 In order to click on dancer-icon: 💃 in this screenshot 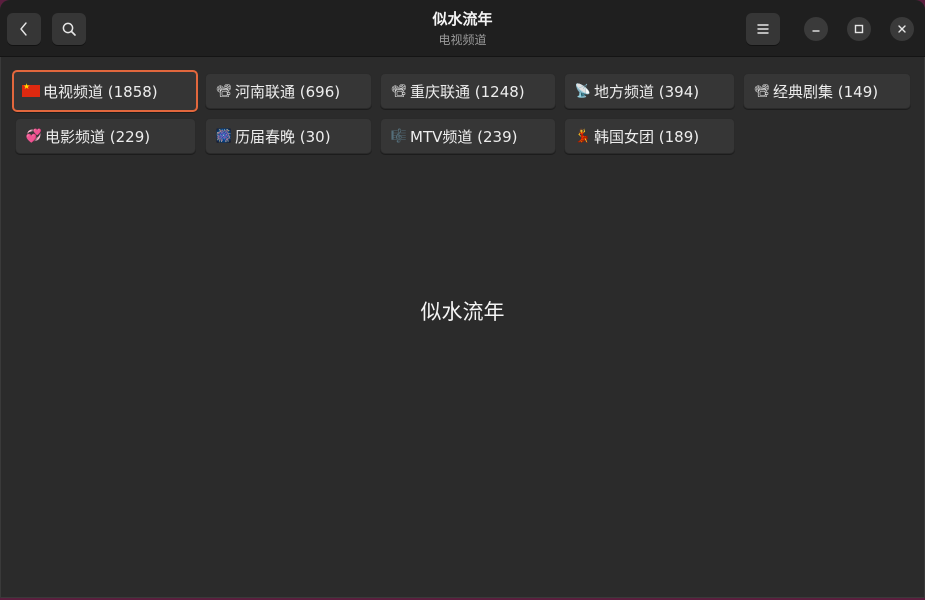, I will do `click(583, 136)`.